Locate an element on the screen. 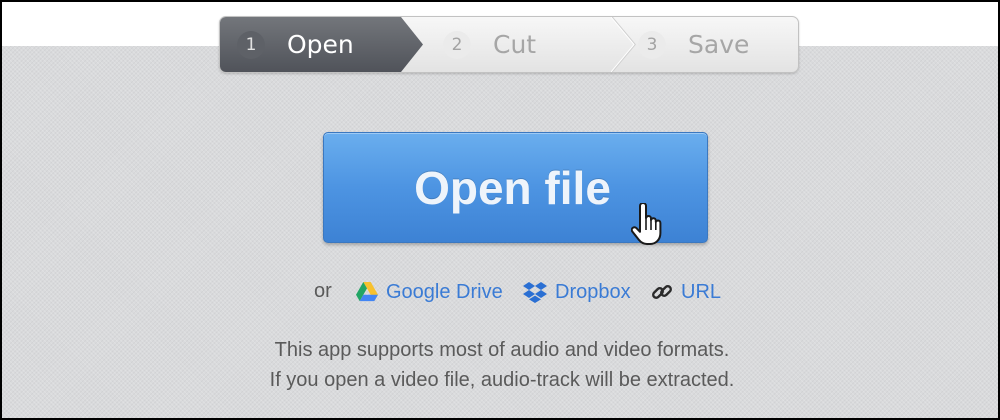 The image size is (1000, 420). step-navigation: 1 Open 2 Cut 3 Save is located at coordinates (509, 44).